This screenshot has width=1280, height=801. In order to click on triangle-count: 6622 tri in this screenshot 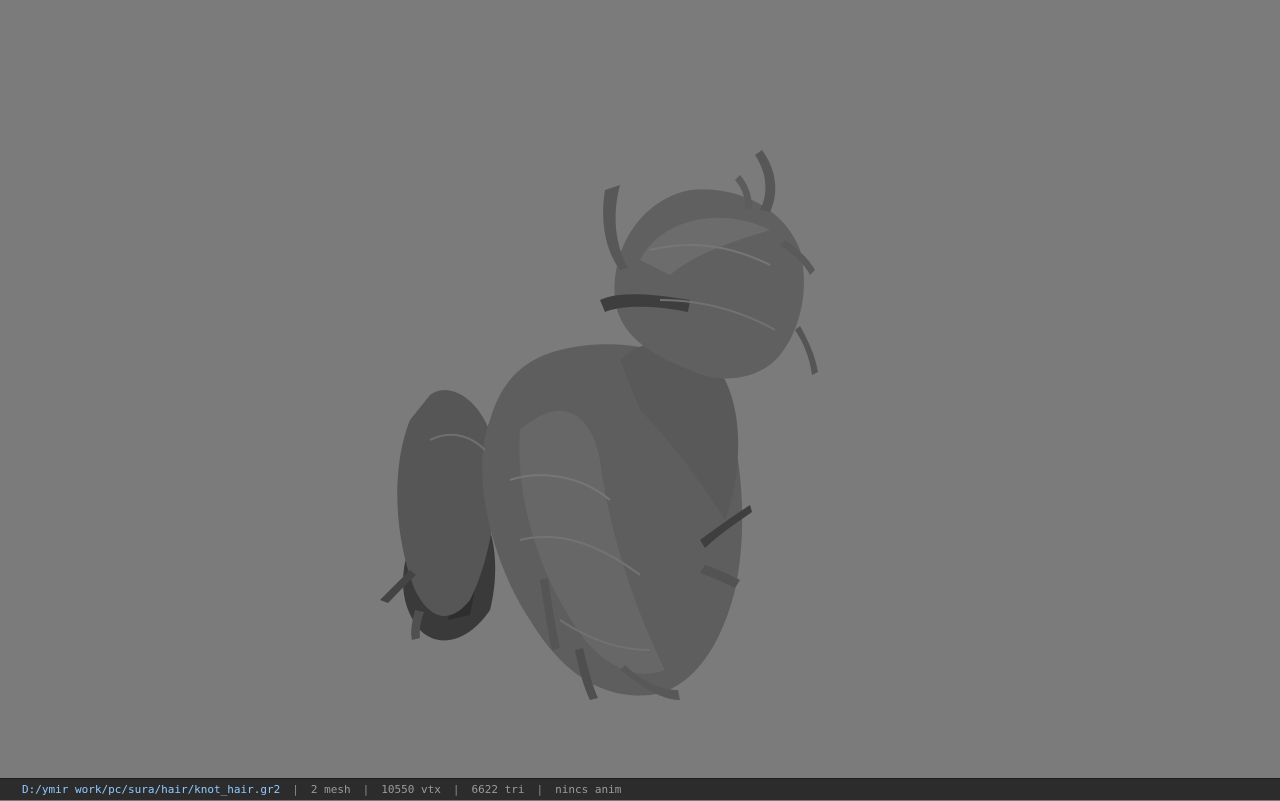, I will do `click(498, 789)`.